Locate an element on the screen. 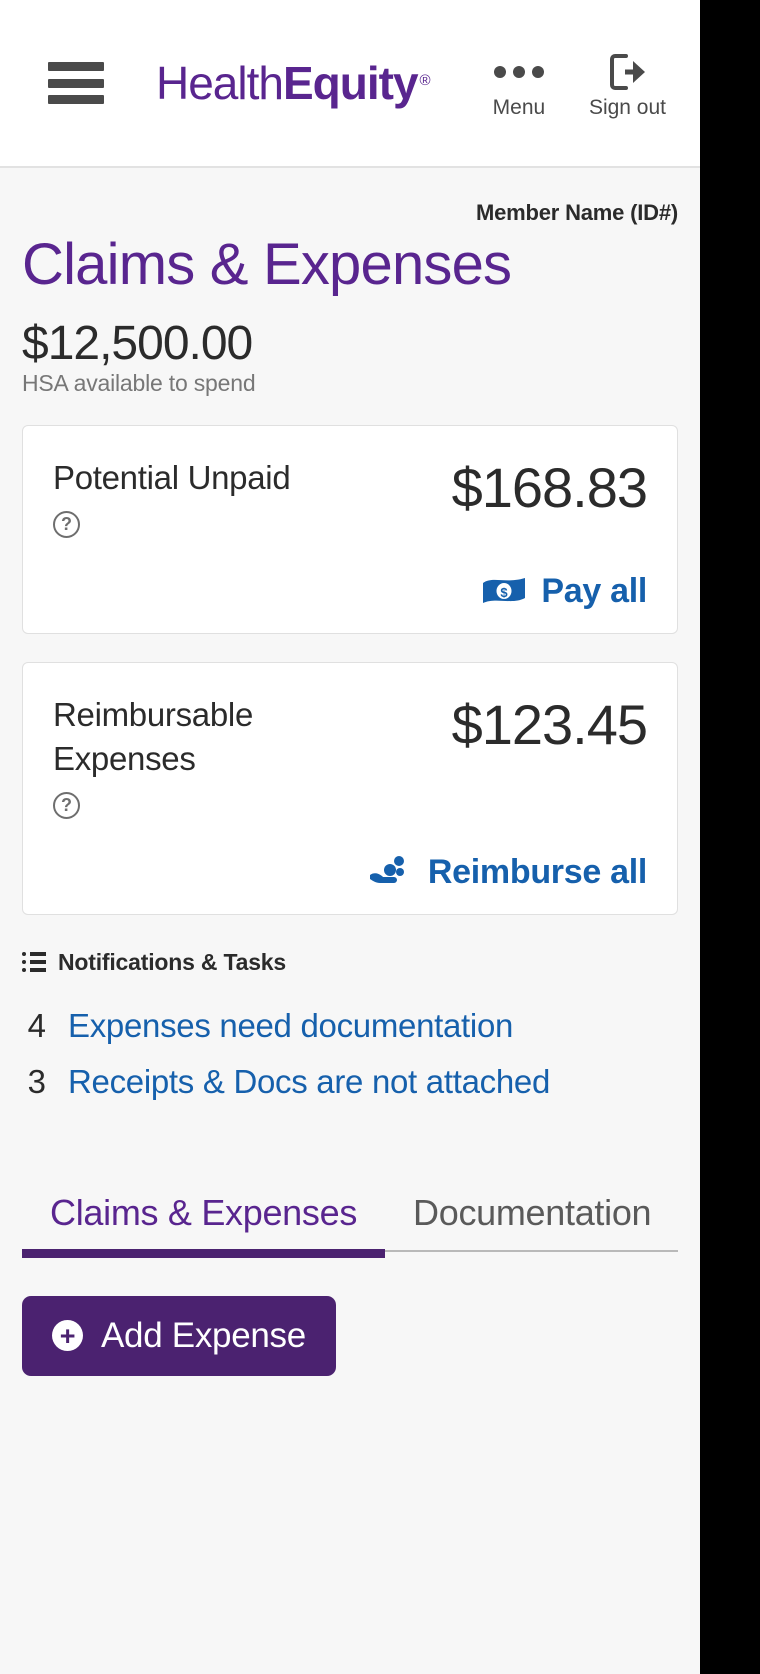 The width and height of the screenshot is (760, 1674). tabs-wrapper: Claims & Expenses Documentation is located at coordinates (350, 1225).